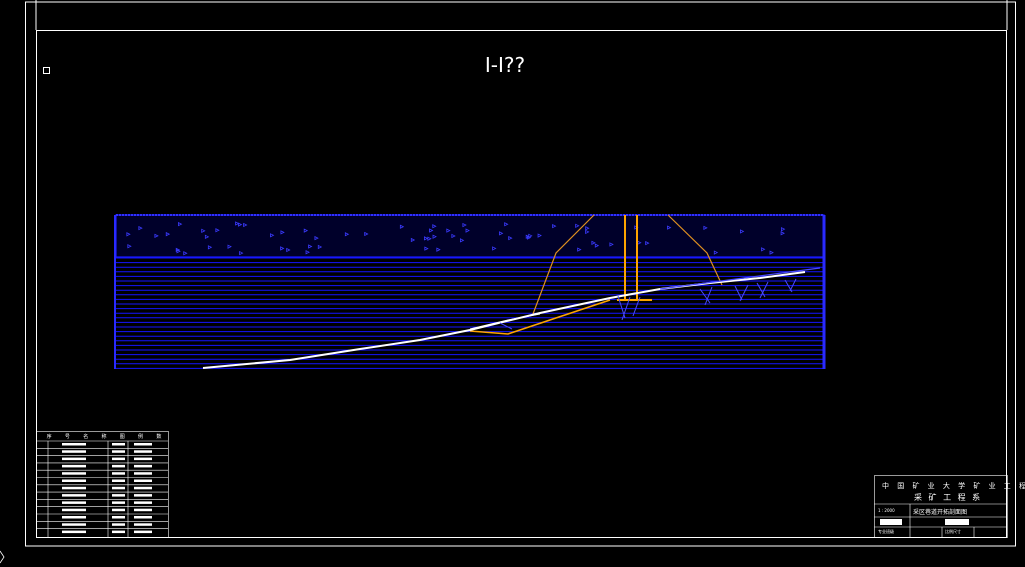 The width and height of the screenshot is (1025, 567). I want to click on legend-header-cell: 图, so click(122, 437).